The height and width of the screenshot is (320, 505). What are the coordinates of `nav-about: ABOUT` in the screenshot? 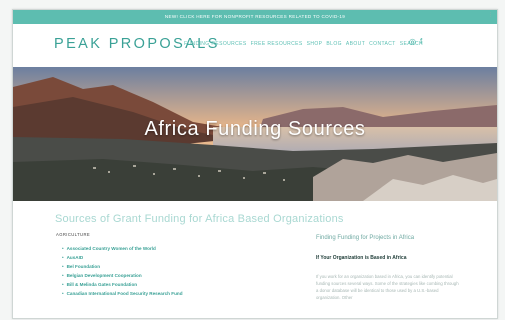 It's located at (355, 44).